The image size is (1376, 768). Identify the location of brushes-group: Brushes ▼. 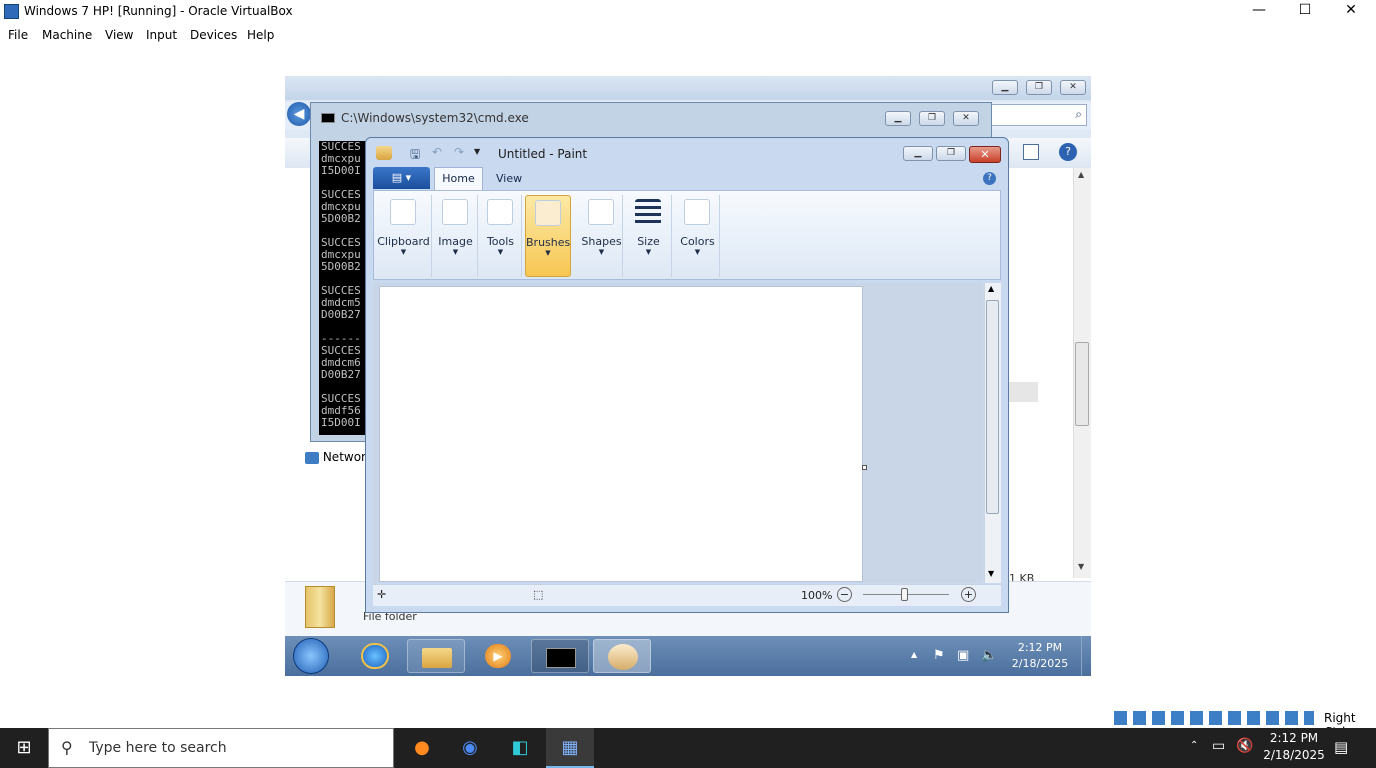
(548, 236).